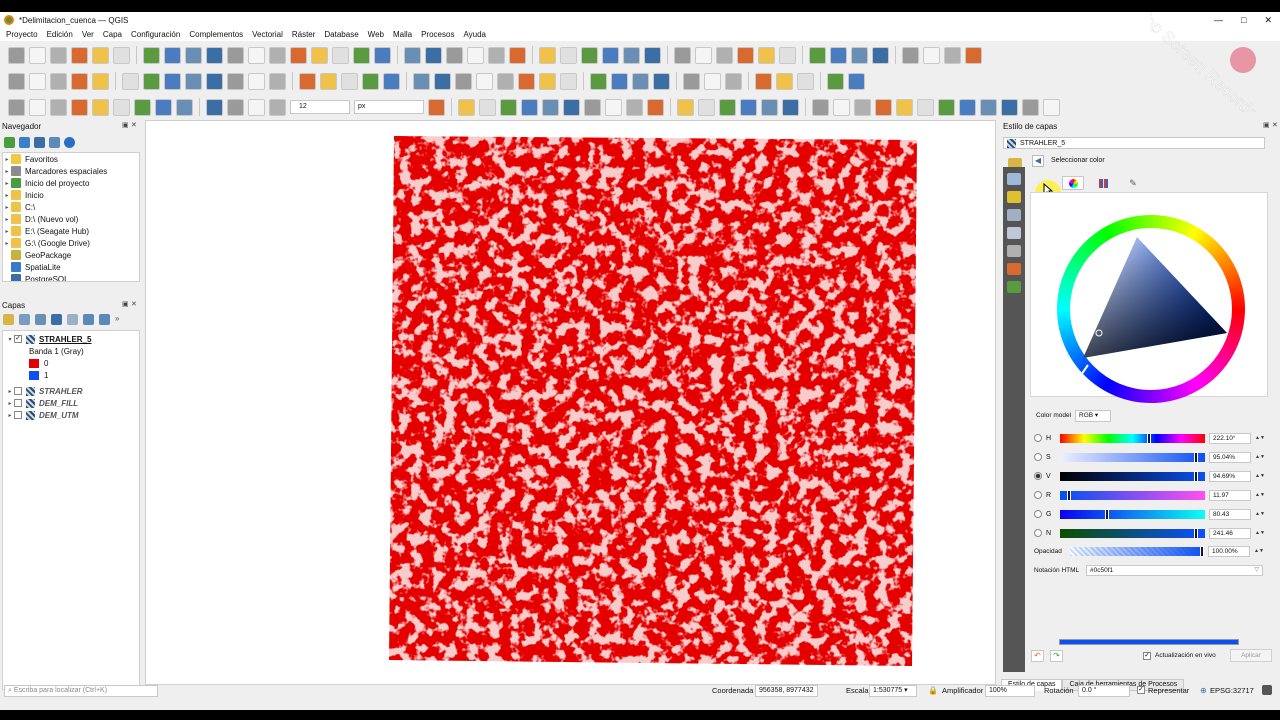  What do you see at coordinates (1251, 655) in the screenshot?
I see `apply-button: Aplicar` at bounding box center [1251, 655].